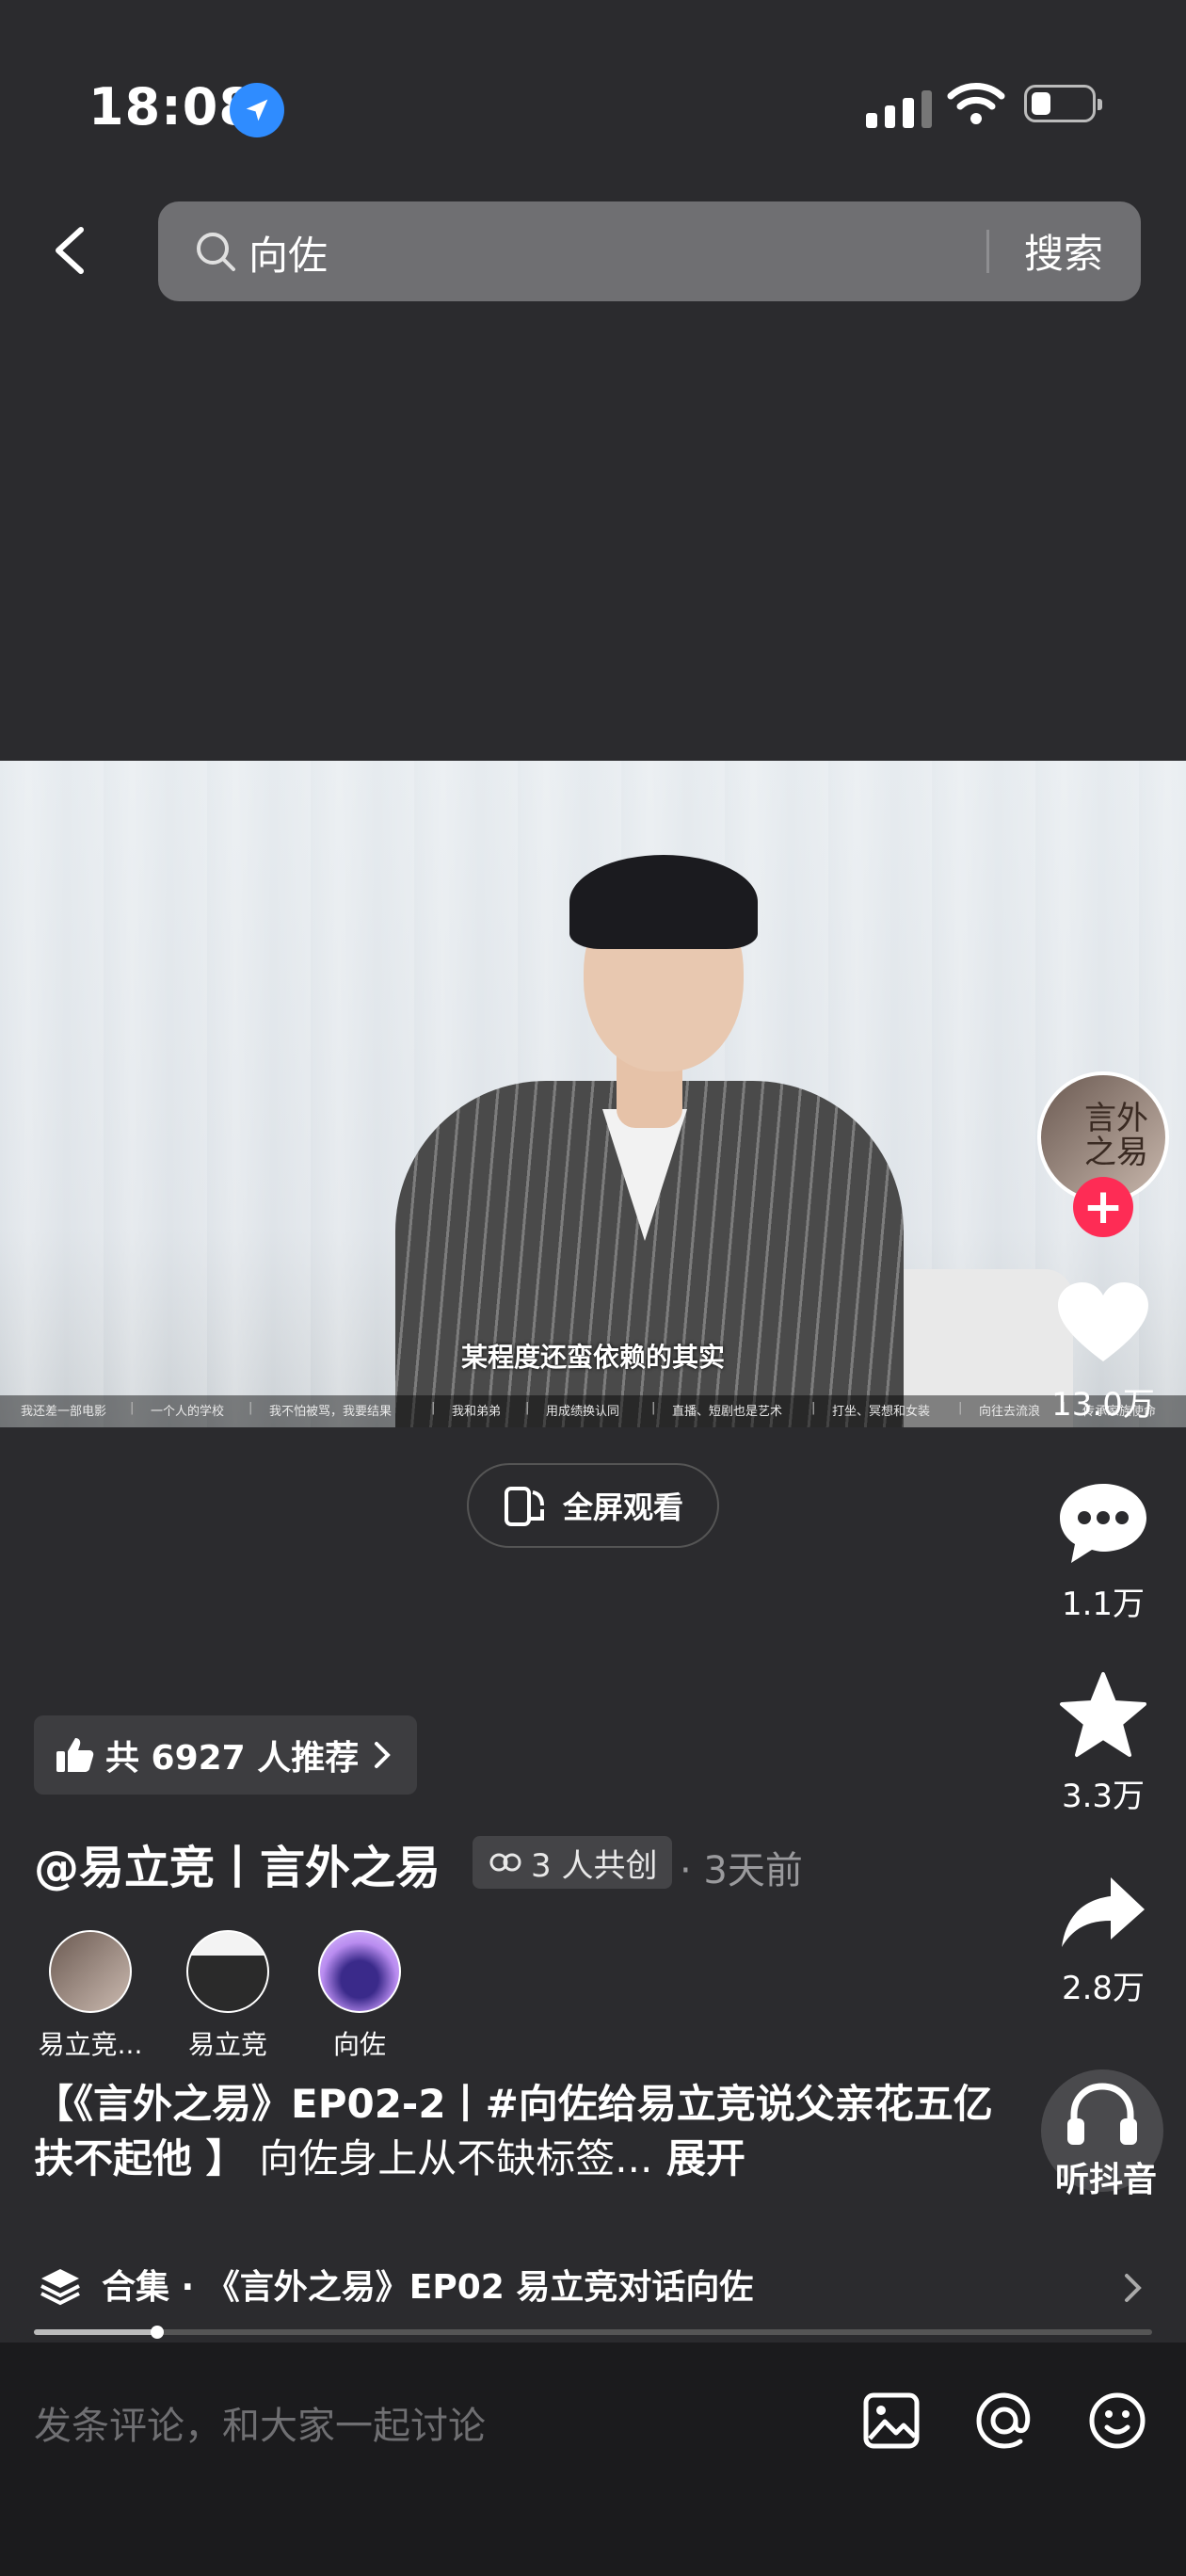 The image size is (1186, 2576). I want to click on battery-icon, so click(1063, 103).